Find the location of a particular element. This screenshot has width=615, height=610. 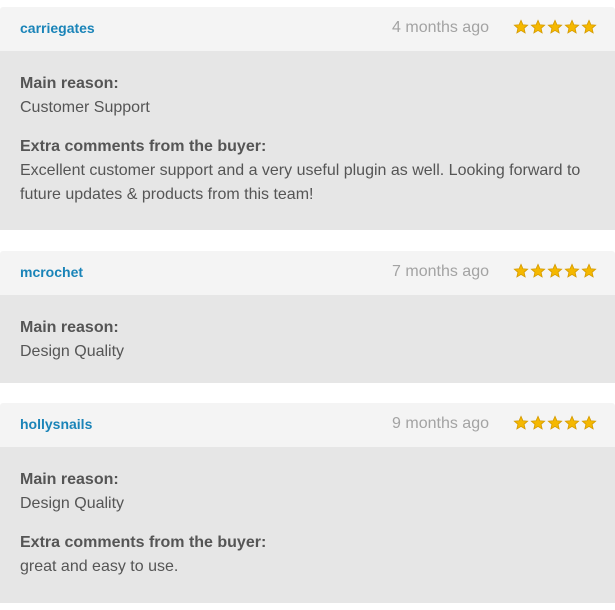

review-date: 4 months ago is located at coordinates (440, 27).